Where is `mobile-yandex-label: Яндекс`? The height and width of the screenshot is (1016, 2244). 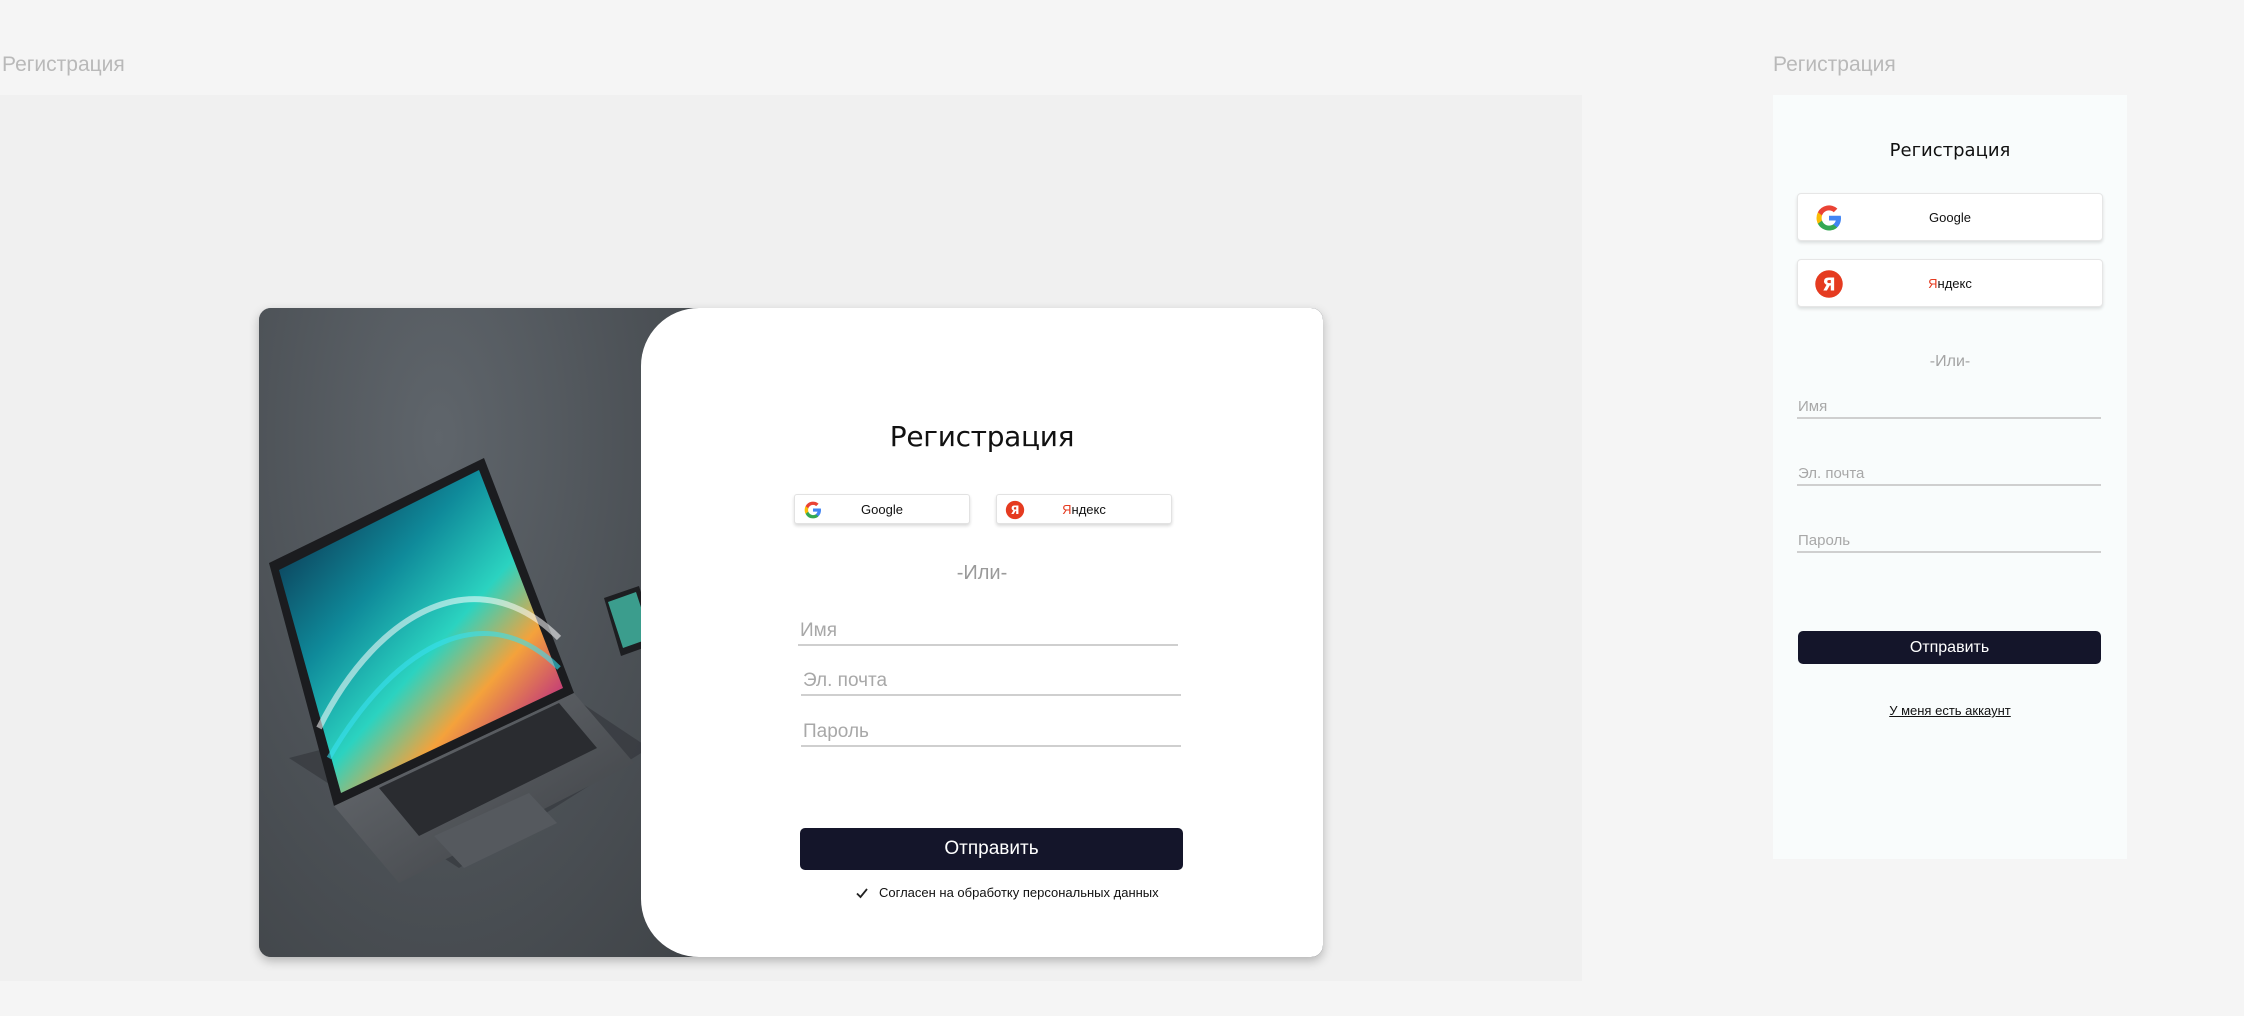
mobile-yandex-label: Яндекс is located at coordinates (1950, 283).